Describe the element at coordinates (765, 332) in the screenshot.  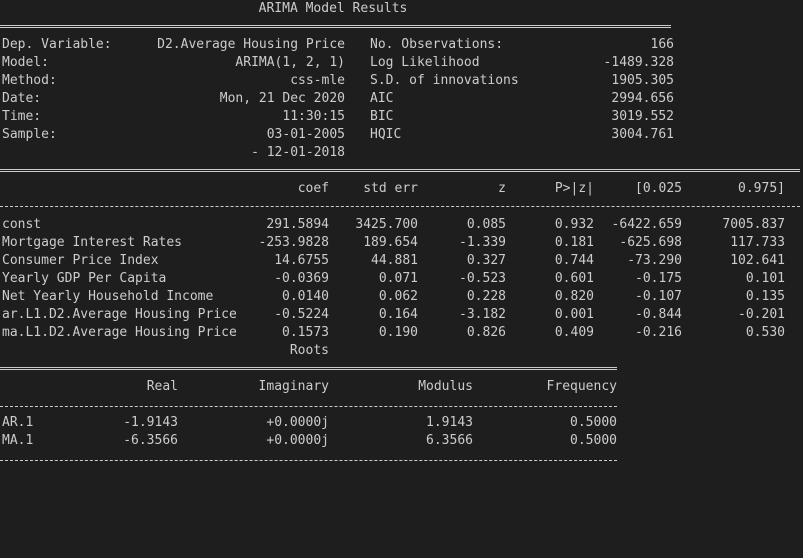
I see `ci-high-value: 0.530` at that location.